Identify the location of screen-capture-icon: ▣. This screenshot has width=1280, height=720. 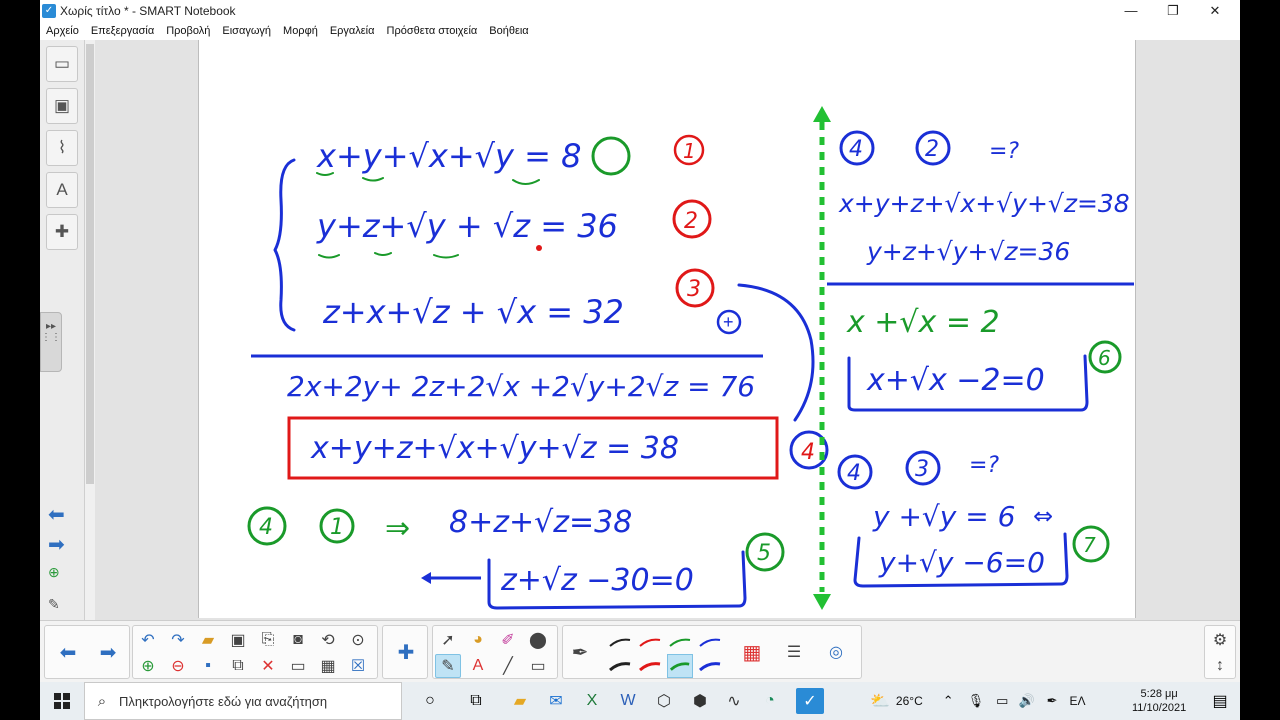
(238, 640).